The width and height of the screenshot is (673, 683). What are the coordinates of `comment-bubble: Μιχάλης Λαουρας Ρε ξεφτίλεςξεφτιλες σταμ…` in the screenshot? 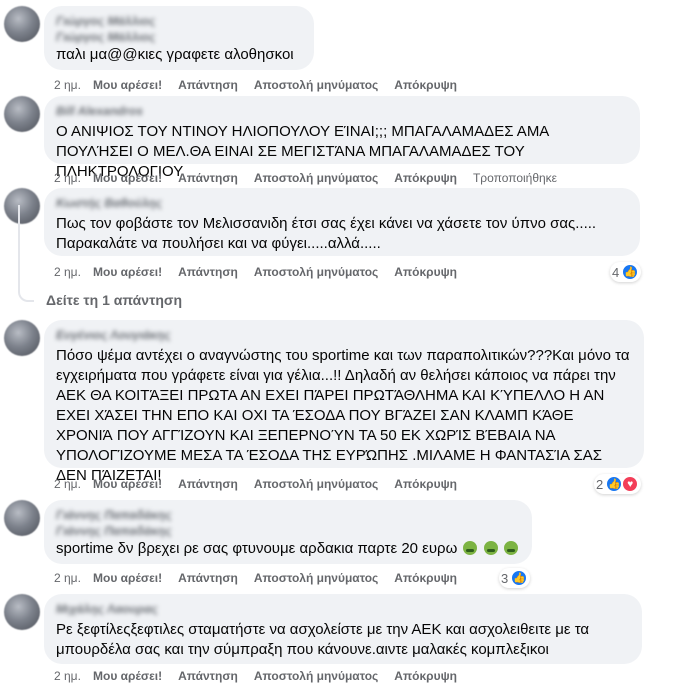 It's located at (343, 629).